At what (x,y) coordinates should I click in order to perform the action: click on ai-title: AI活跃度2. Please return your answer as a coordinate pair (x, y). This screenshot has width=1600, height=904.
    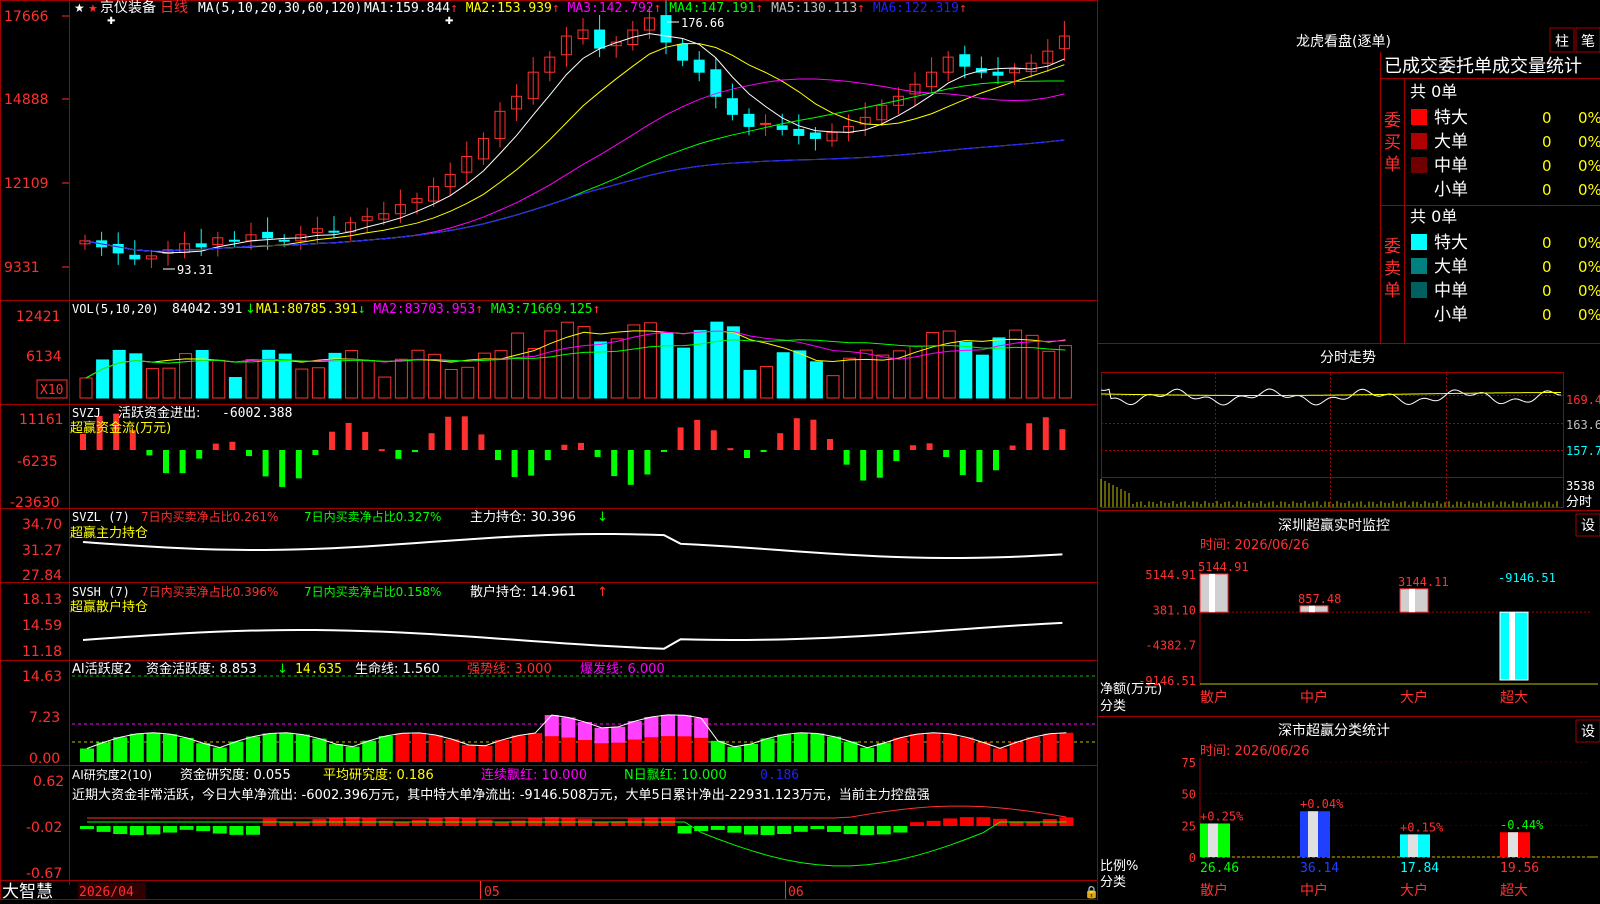
    Looking at the image, I should click on (102, 669).